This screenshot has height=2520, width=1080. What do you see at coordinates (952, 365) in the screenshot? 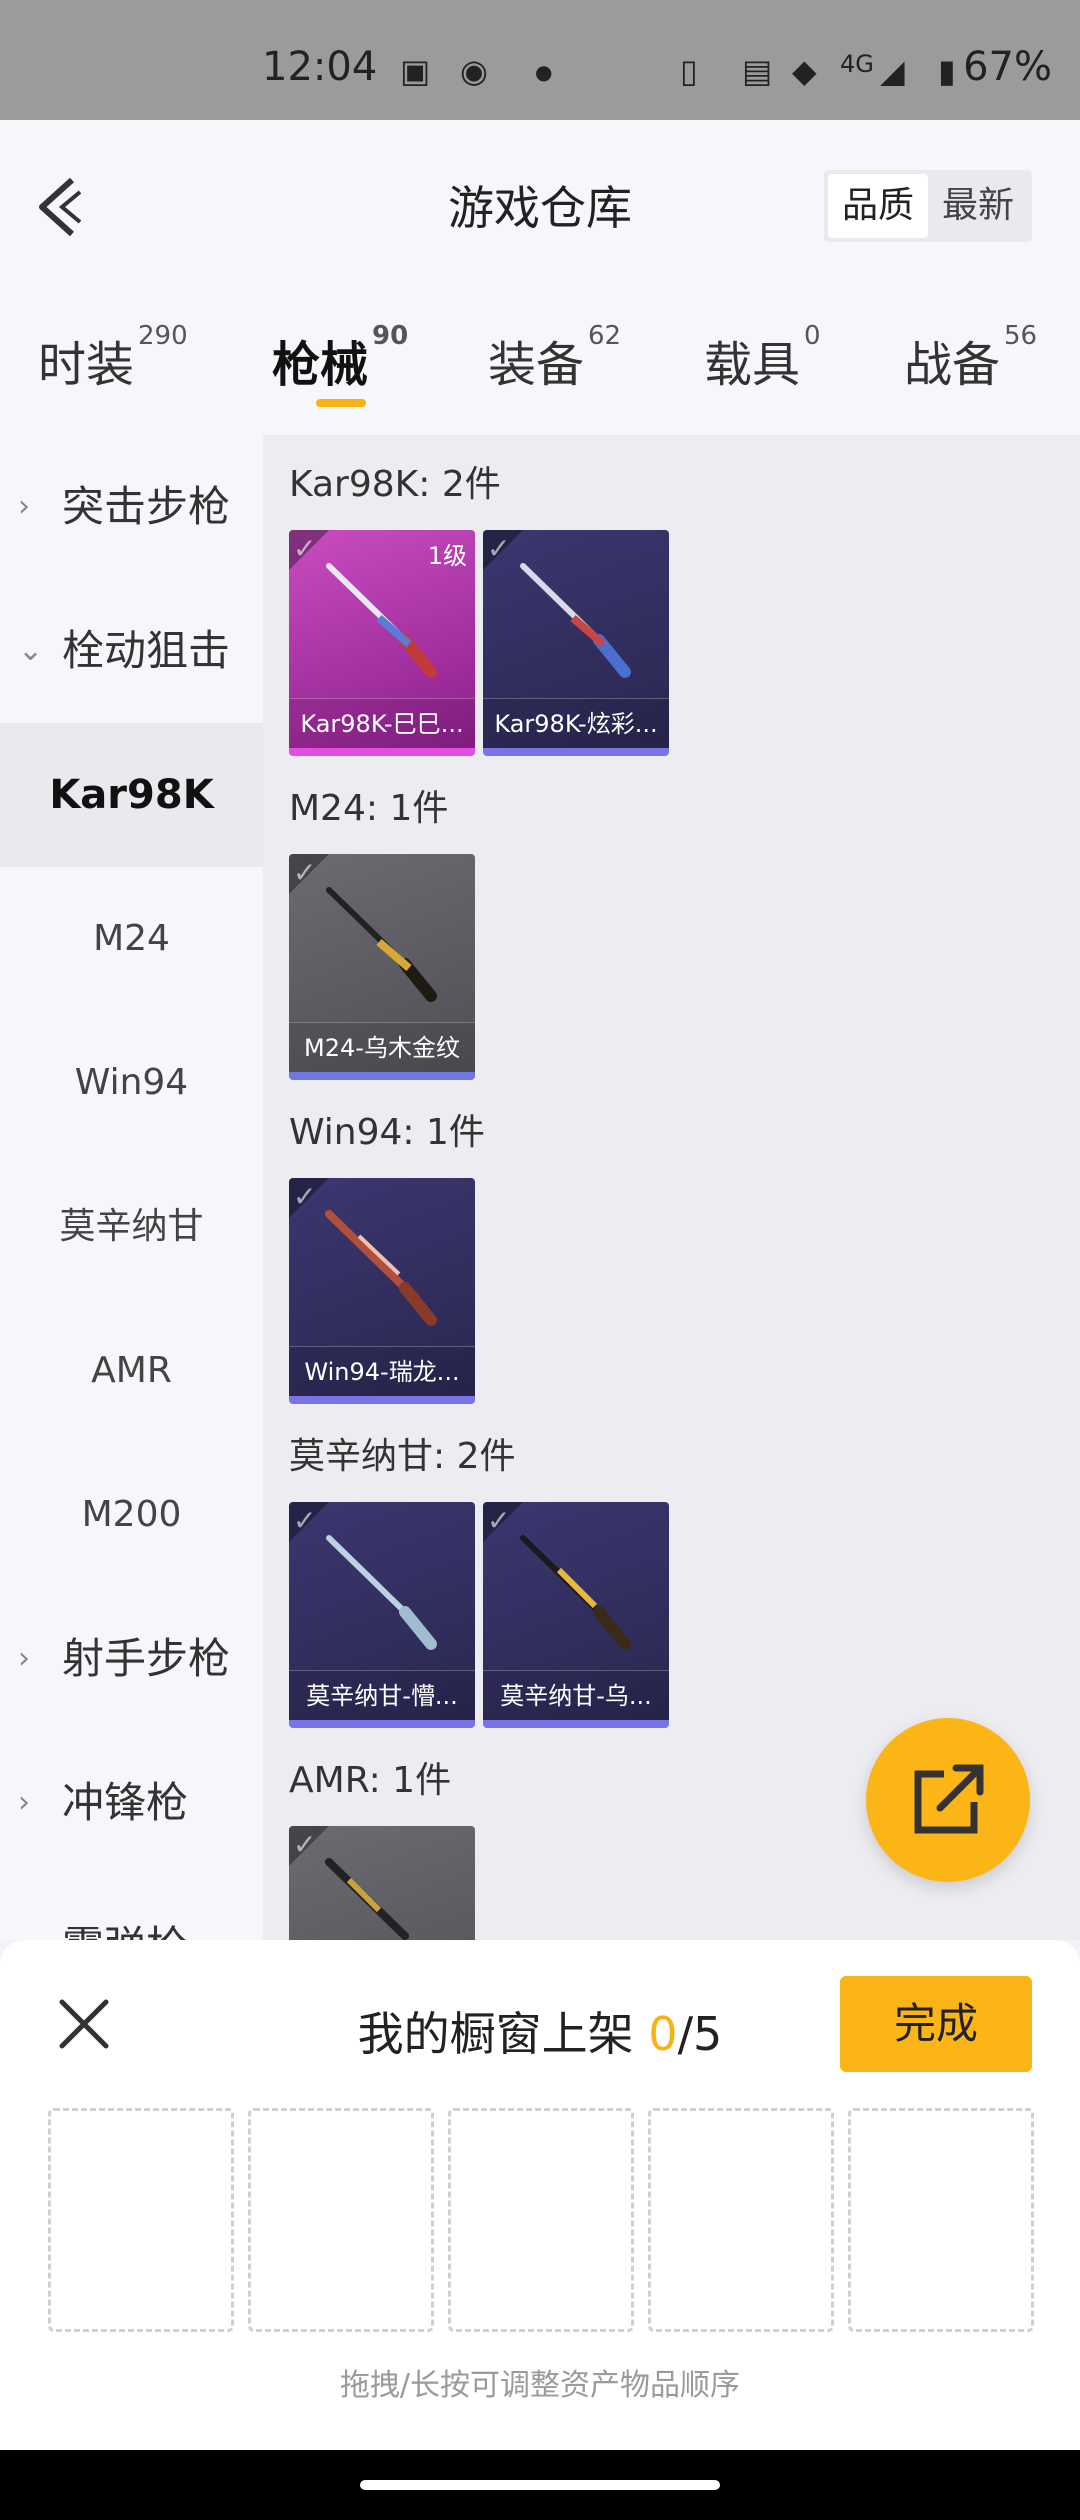
I see `tab-label: 战备` at bounding box center [952, 365].